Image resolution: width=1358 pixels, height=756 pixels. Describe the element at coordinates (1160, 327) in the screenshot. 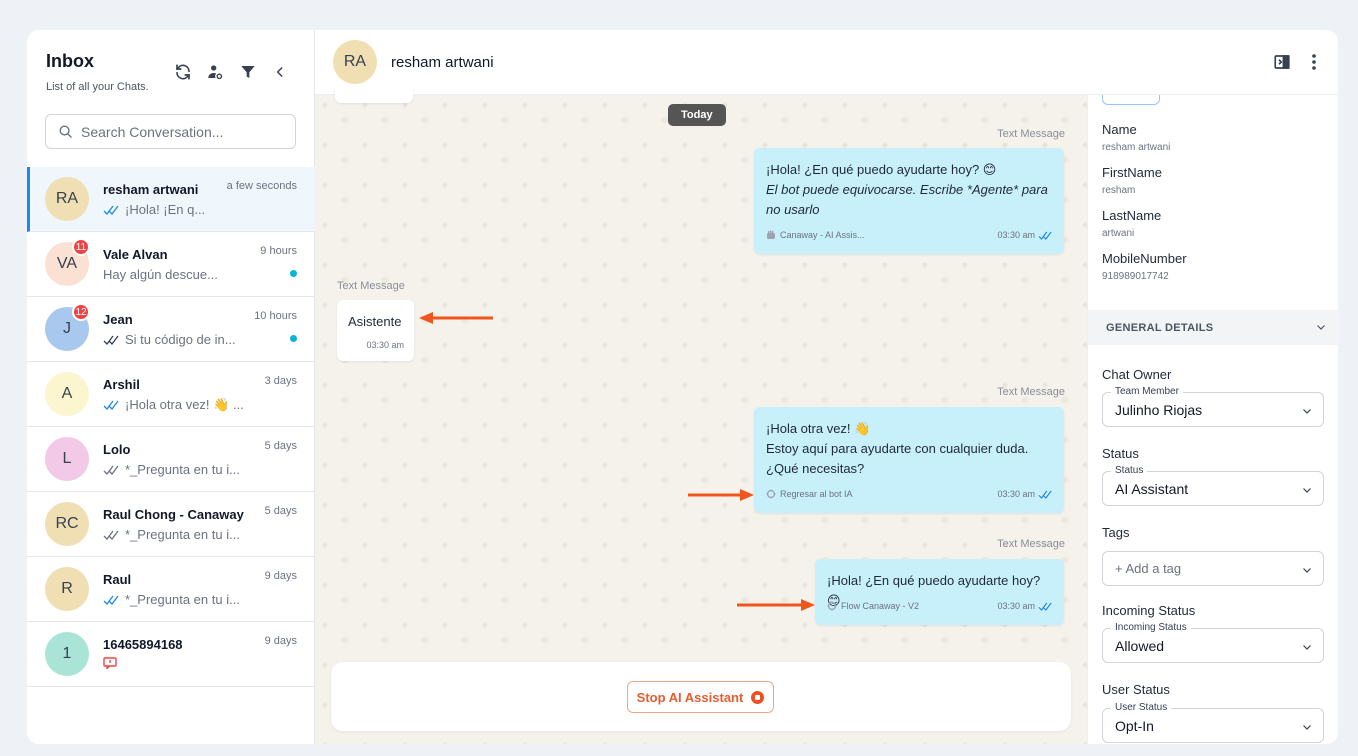

I see `section-title: GENERAL DETAILS` at that location.